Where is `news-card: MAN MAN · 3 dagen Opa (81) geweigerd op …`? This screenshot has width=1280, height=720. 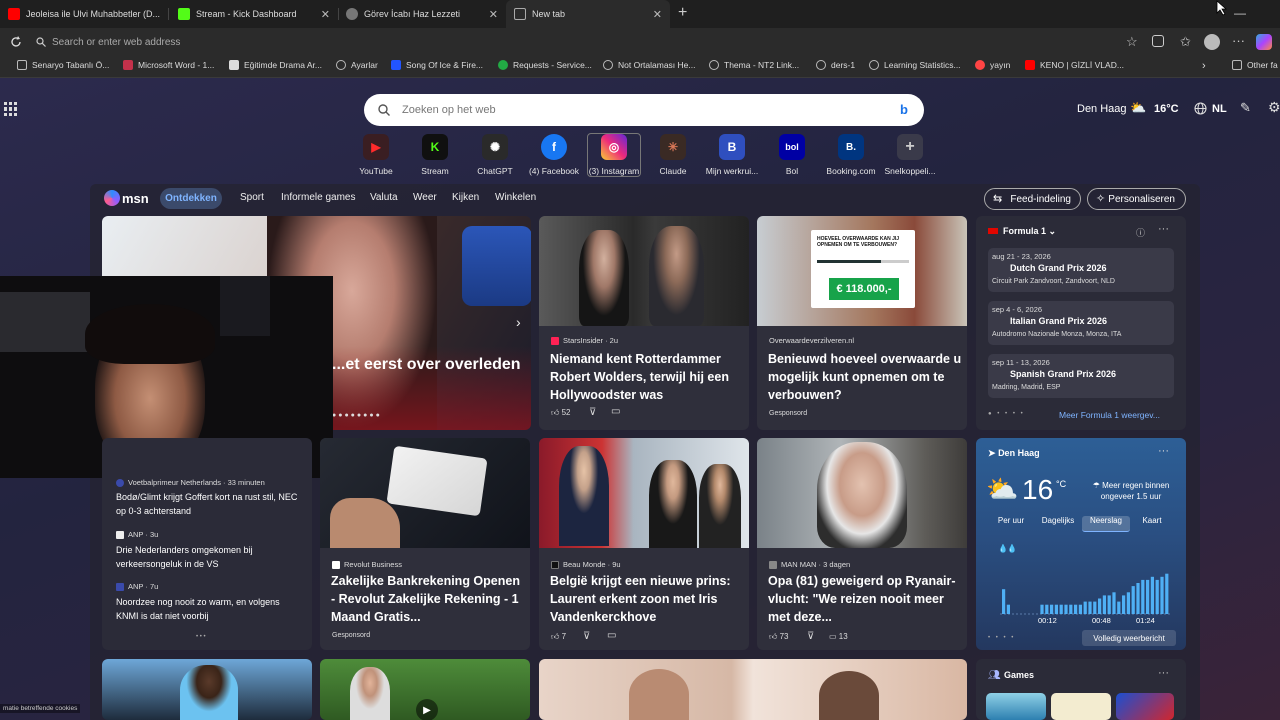 news-card: MAN MAN · 3 dagen Opa (81) geweigerd op … is located at coordinates (862, 544).